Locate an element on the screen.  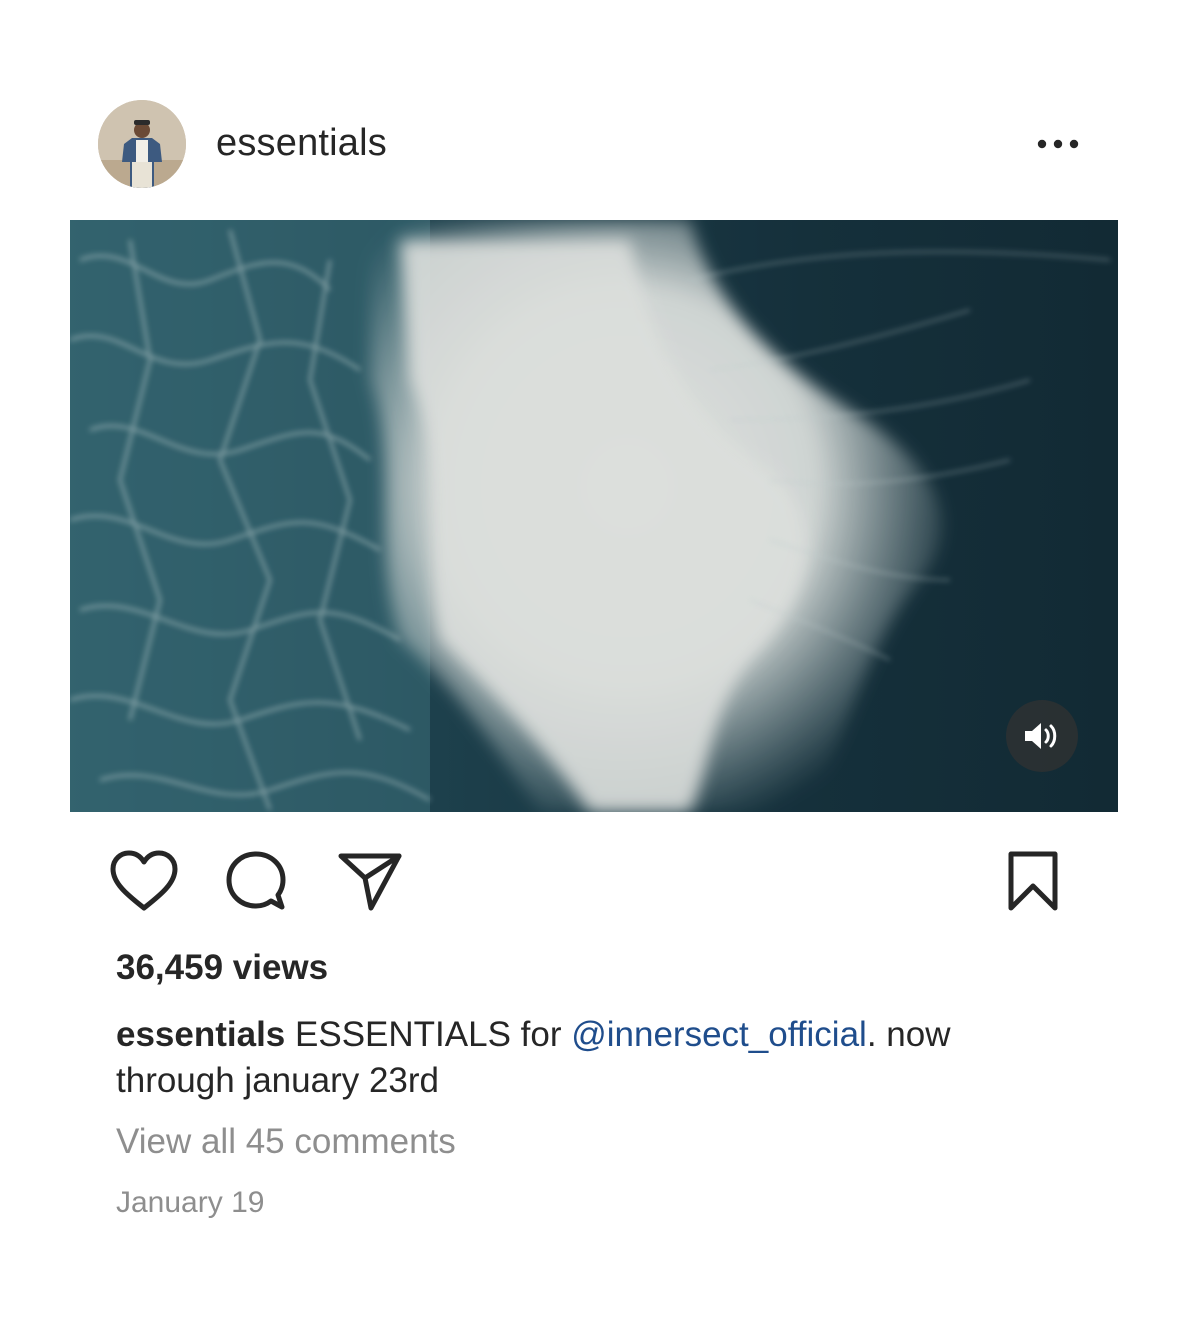
post-username: essentials is located at coordinates (301, 143).